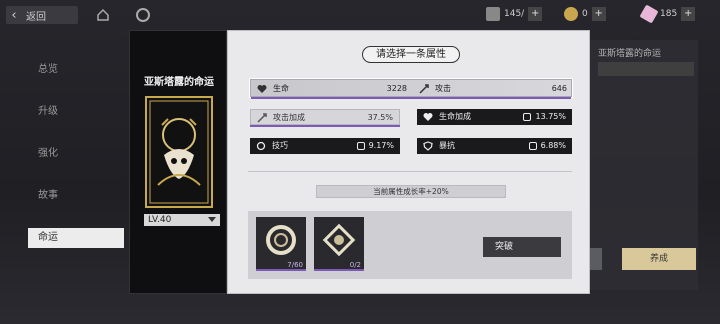  Describe the element at coordinates (559, 88) in the screenshot. I see `stat-value: 646` at that location.